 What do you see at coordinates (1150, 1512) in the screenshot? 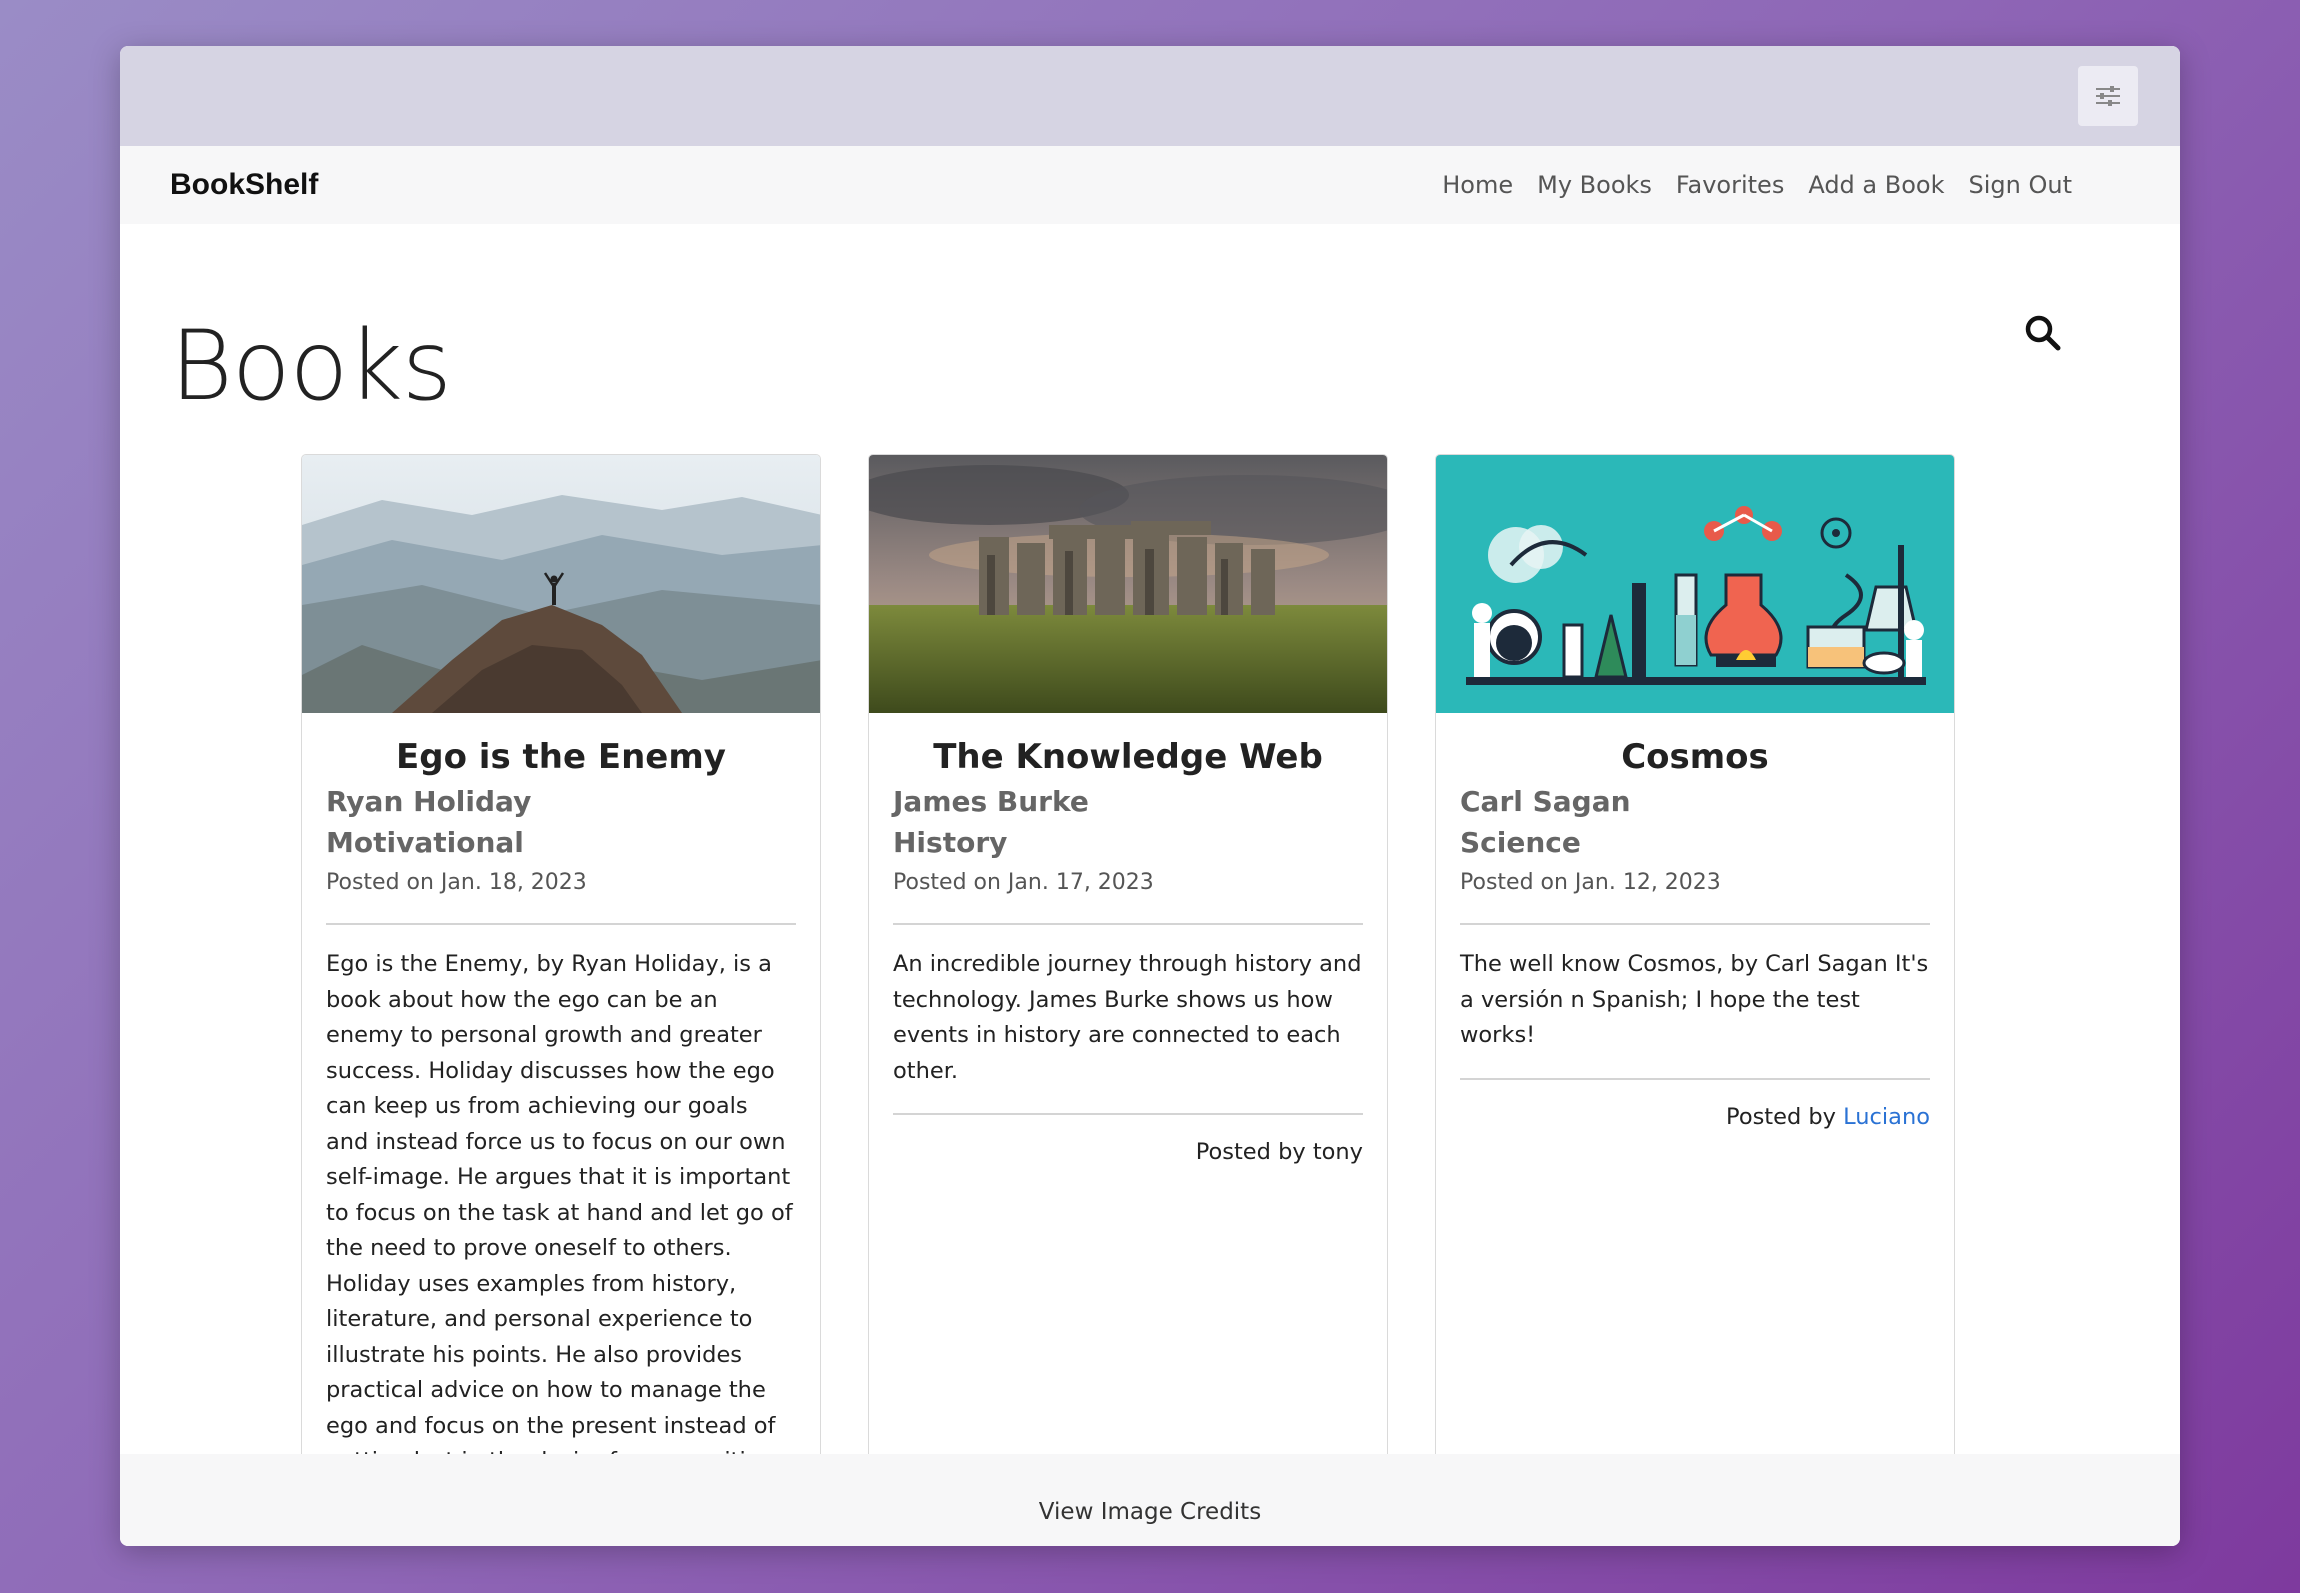
I see `view-image-credits-link: View Image Credits` at bounding box center [1150, 1512].